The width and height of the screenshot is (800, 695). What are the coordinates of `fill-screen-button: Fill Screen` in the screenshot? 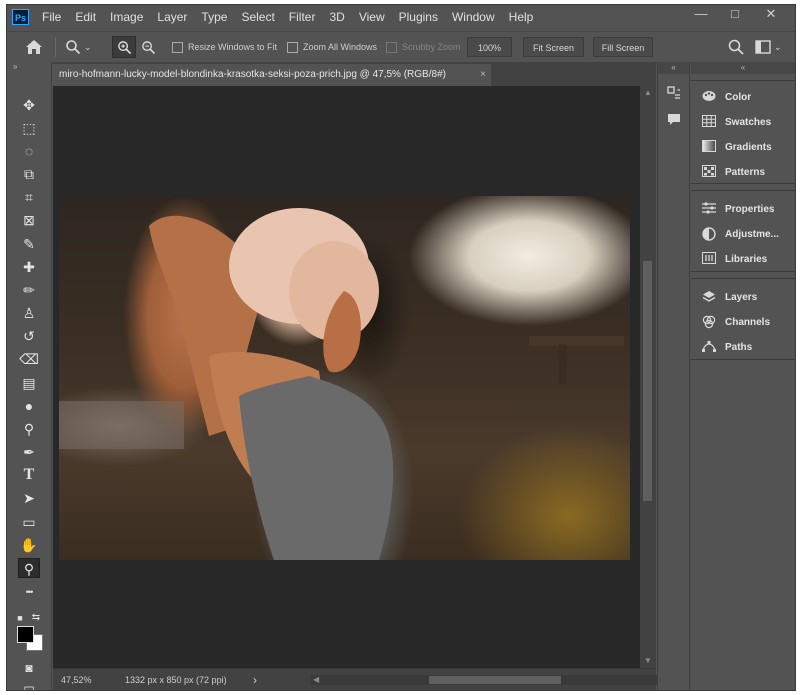 It's located at (623, 47).